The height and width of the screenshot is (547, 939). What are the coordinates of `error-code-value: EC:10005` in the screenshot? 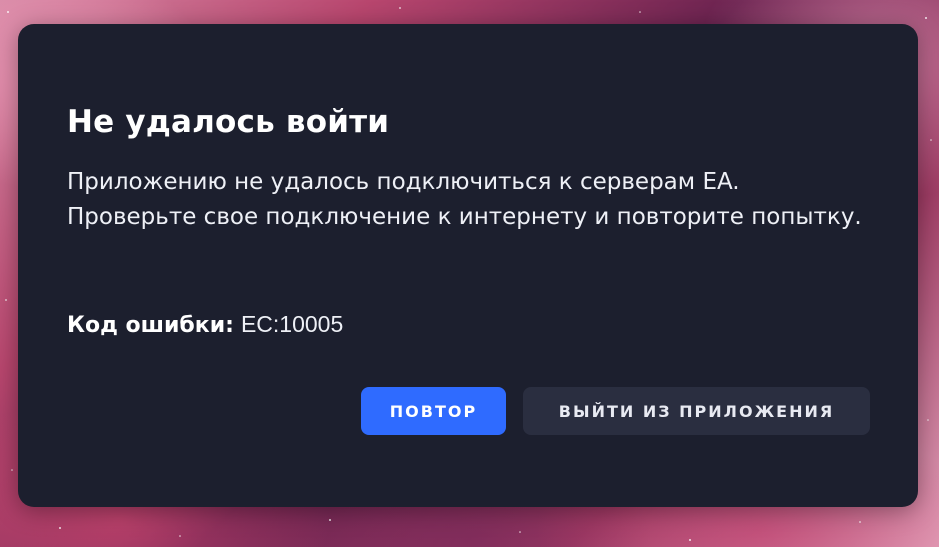 It's located at (292, 324).